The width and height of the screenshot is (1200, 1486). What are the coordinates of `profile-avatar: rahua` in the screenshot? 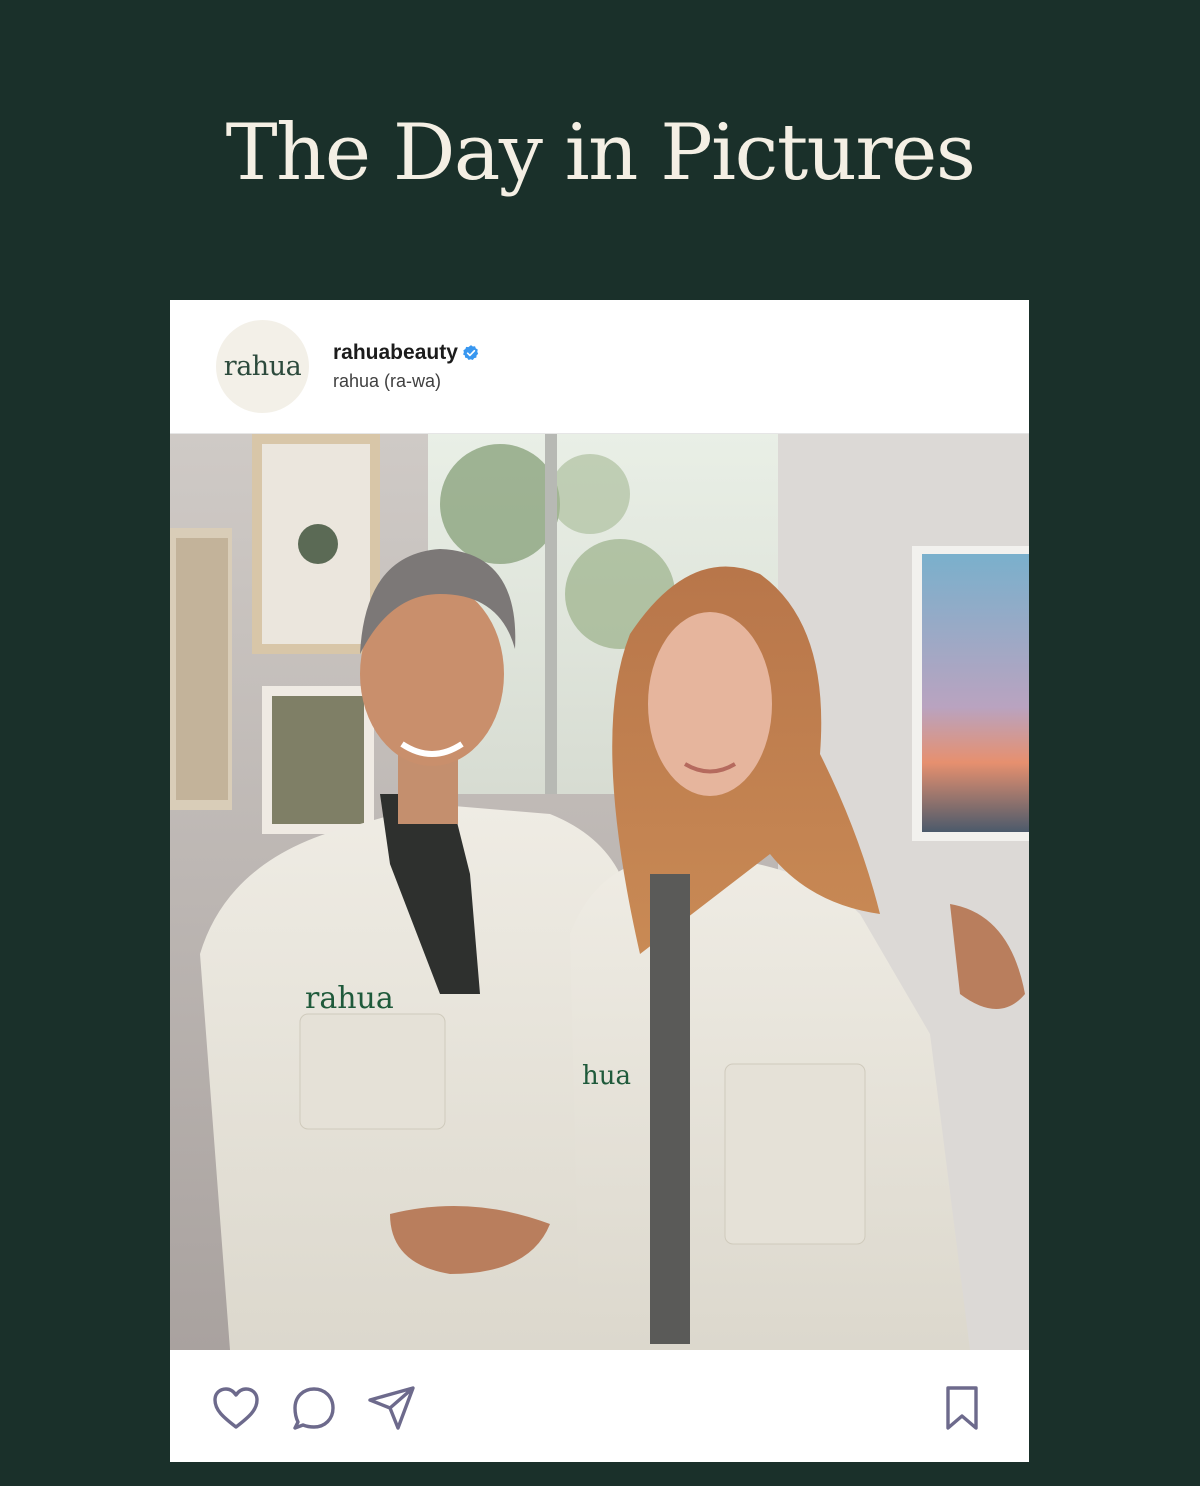 It's located at (262, 366).